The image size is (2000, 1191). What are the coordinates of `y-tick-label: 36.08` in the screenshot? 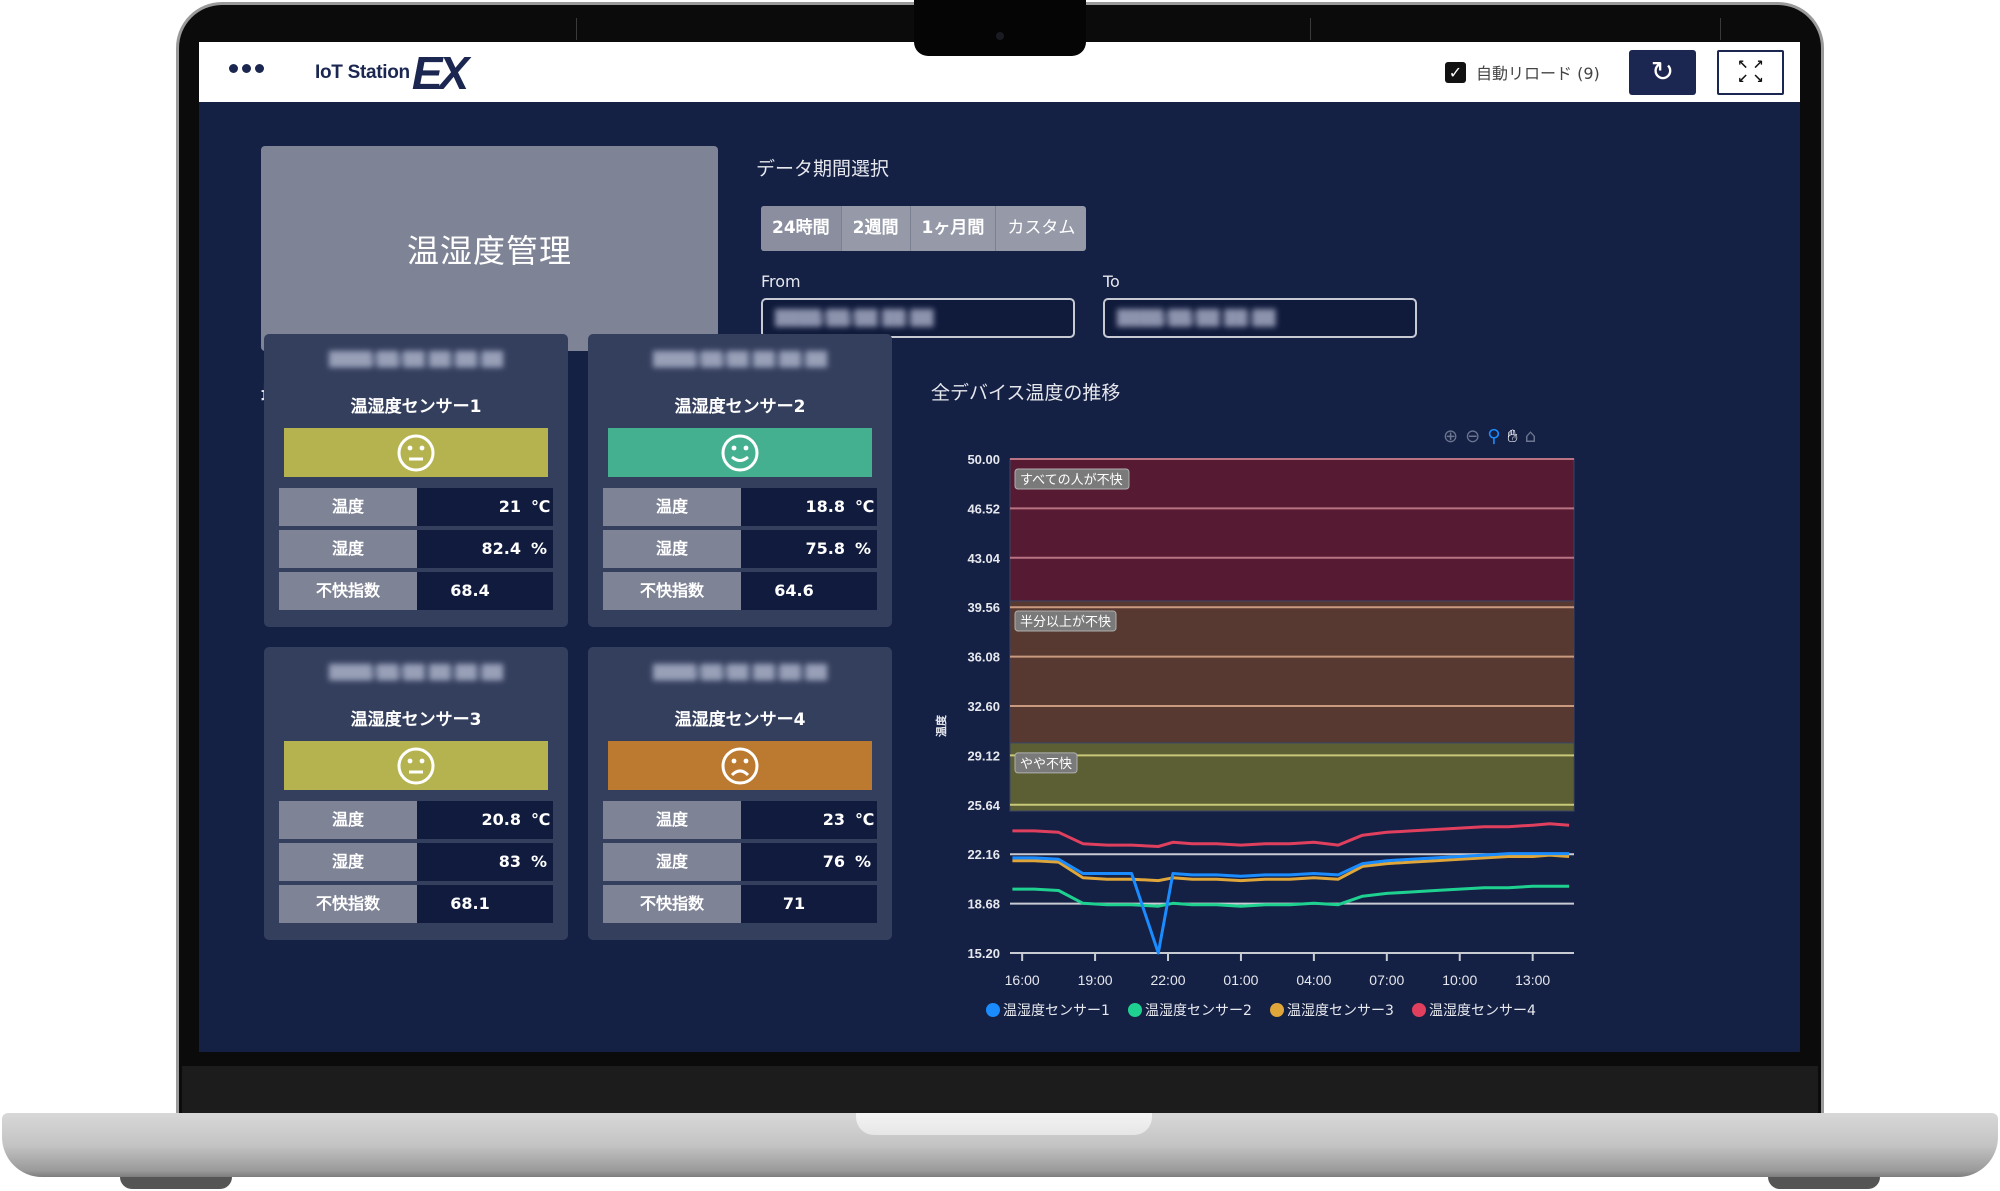 It's located at (983, 657).